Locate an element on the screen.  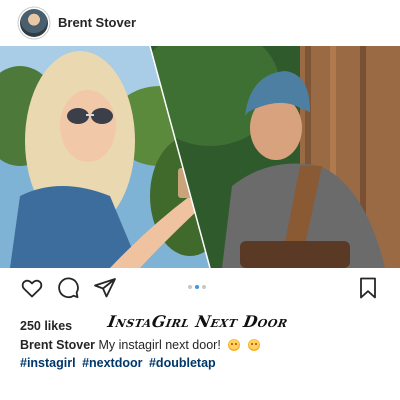
avatar is located at coordinates (34, 23).